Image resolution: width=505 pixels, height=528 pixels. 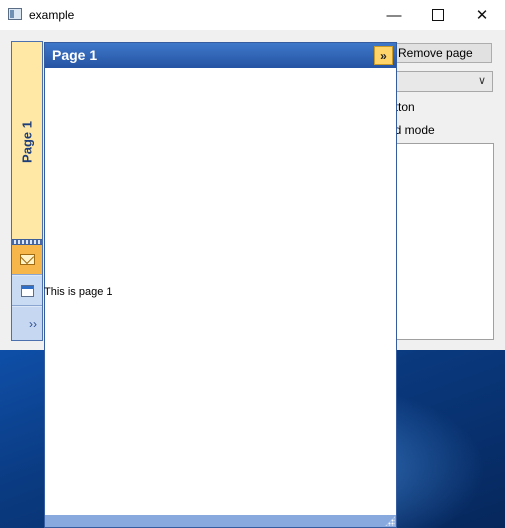 I want to click on more-options-icon: ››, so click(x=33, y=323).